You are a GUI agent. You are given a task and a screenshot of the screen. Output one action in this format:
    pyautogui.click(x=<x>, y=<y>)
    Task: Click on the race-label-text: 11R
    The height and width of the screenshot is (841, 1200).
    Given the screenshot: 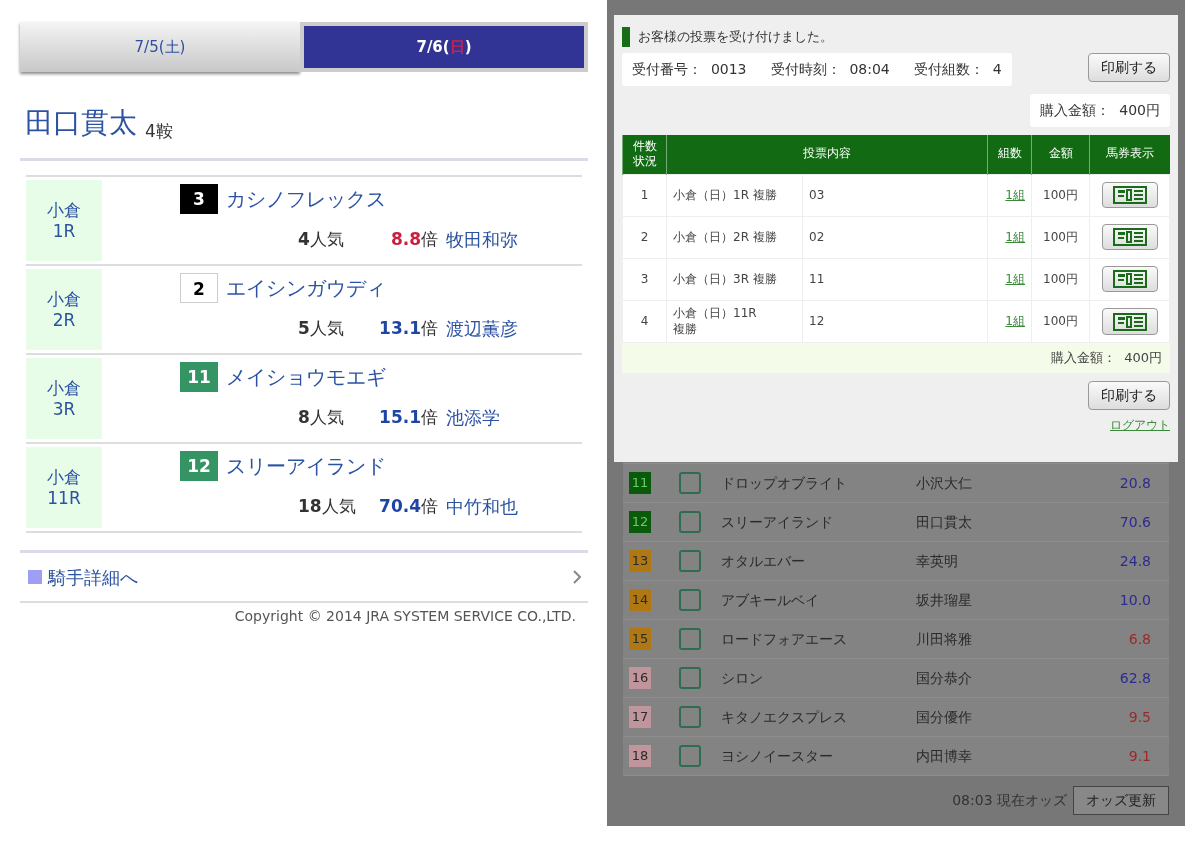 What is the action you would take?
    pyautogui.click(x=64, y=497)
    